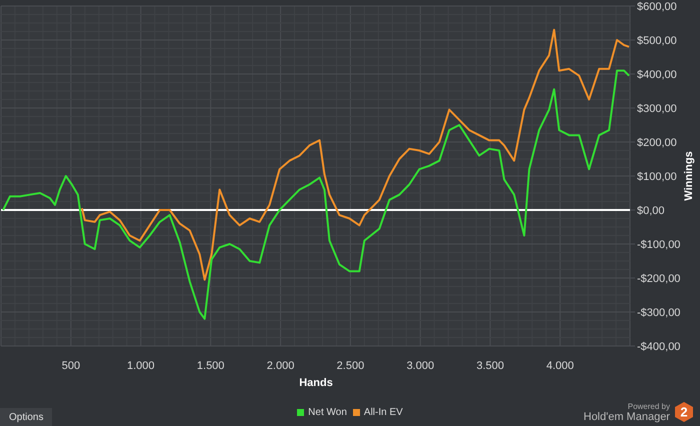  What do you see at coordinates (657, 7) in the screenshot?
I see `y-tick-label: $600,00` at bounding box center [657, 7].